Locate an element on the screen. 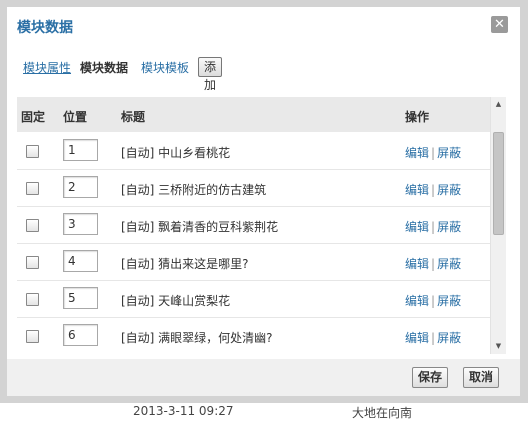 The width and height of the screenshot is (528, 421). row-title: [自动] 天峰山赏梨花 is located at coordinates (176, 301).